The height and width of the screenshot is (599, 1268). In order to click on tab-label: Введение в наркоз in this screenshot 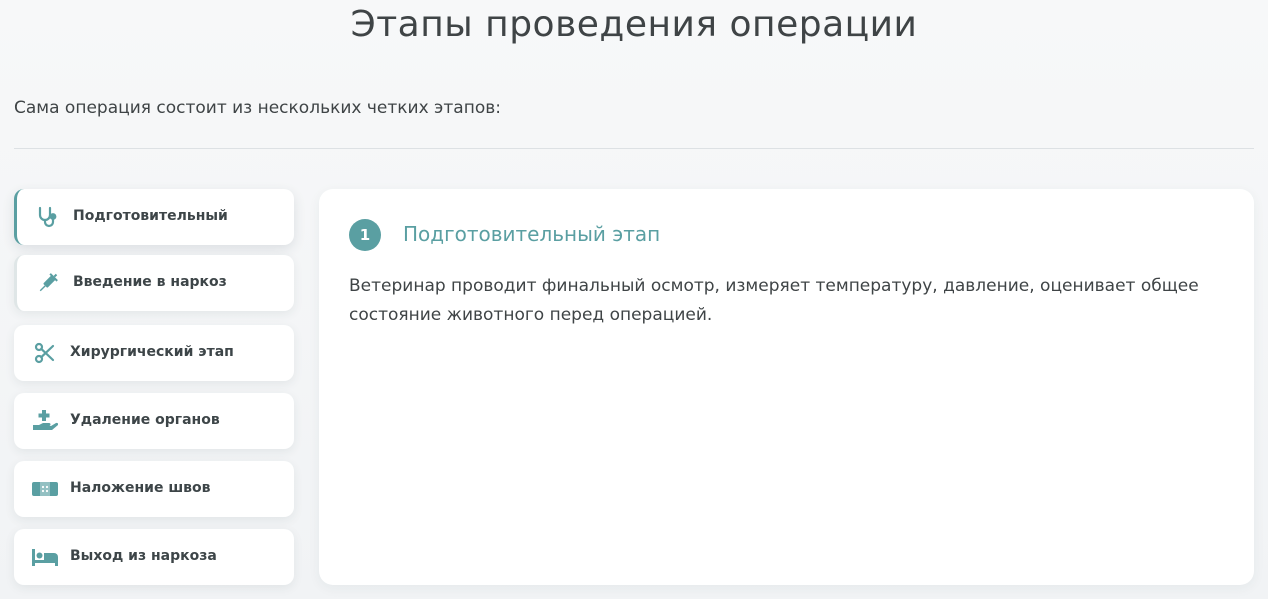, I will do `click(150, 282)`.